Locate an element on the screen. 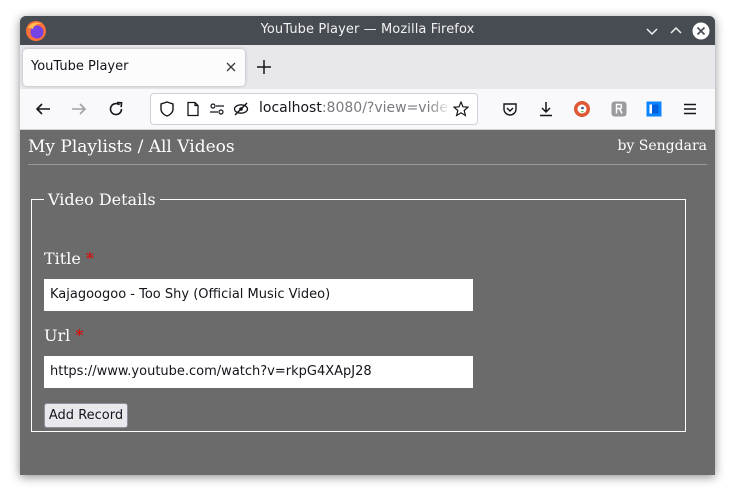 The width and height of the screenshot is (735, 499). arrow-left-icon is located at coordinates (42, 109).